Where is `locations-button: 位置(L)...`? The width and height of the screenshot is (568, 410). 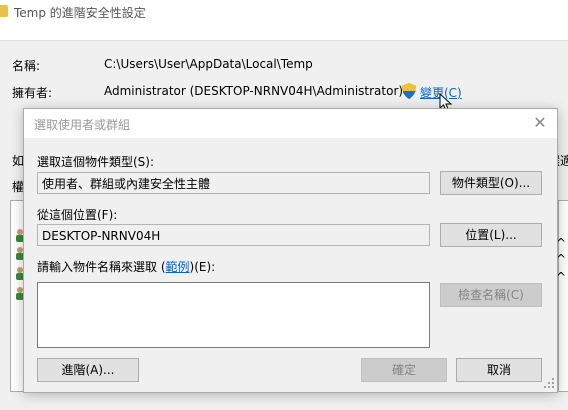
locations-button: 位置(L)... is located at coordinates (491, 235).